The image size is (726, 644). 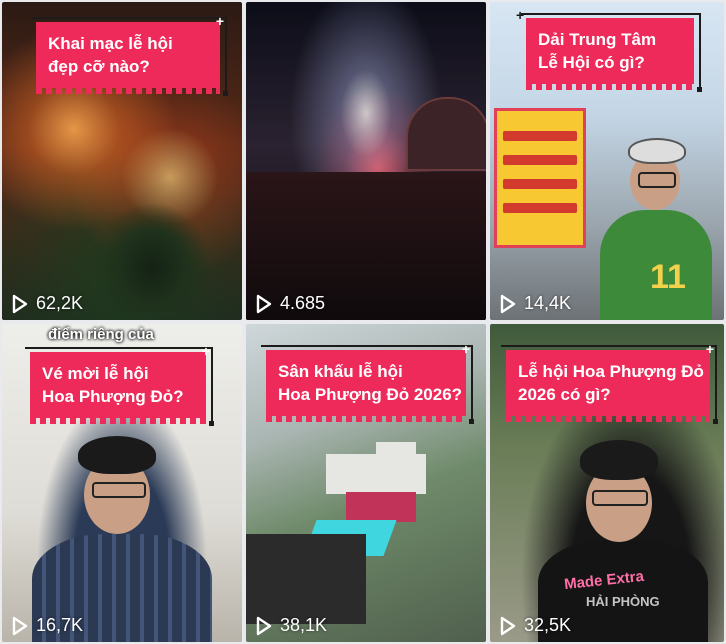 I want to click on view-count-2: 4.685, so click(x=290, y=303).